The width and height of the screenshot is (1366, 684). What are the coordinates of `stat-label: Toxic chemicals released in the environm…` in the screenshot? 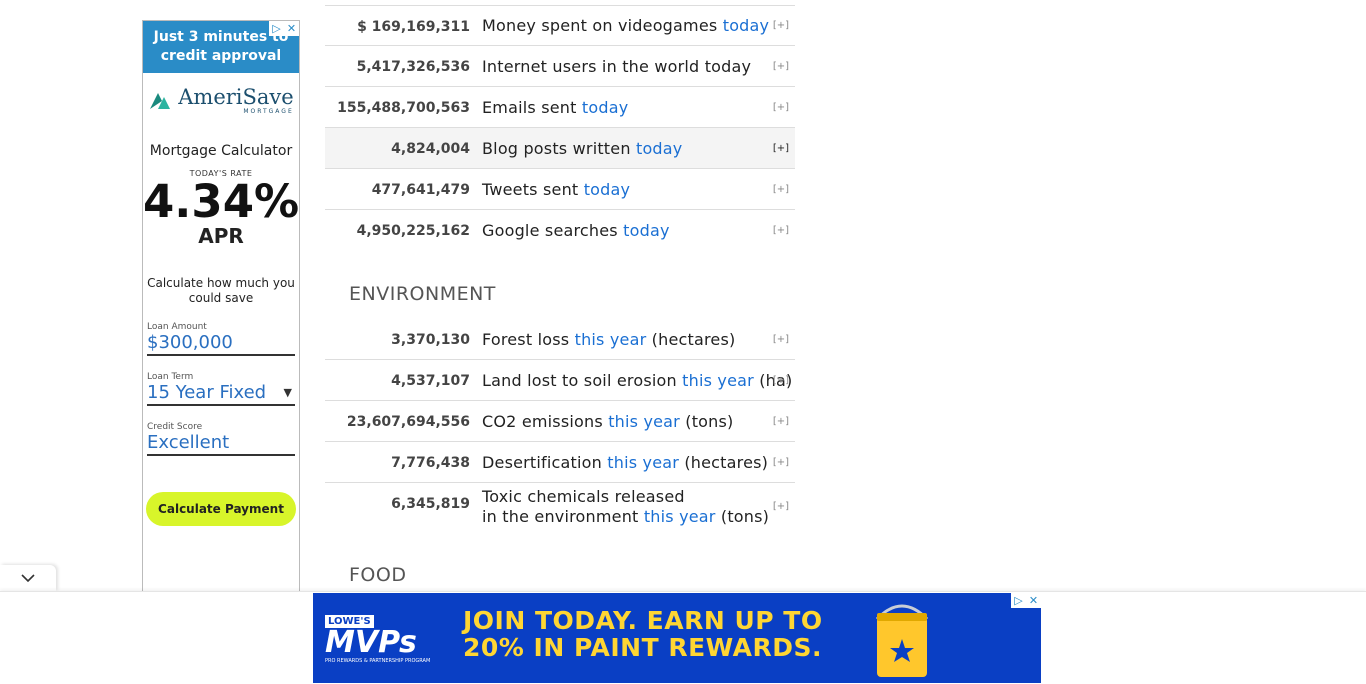 It's located at (626, 506).